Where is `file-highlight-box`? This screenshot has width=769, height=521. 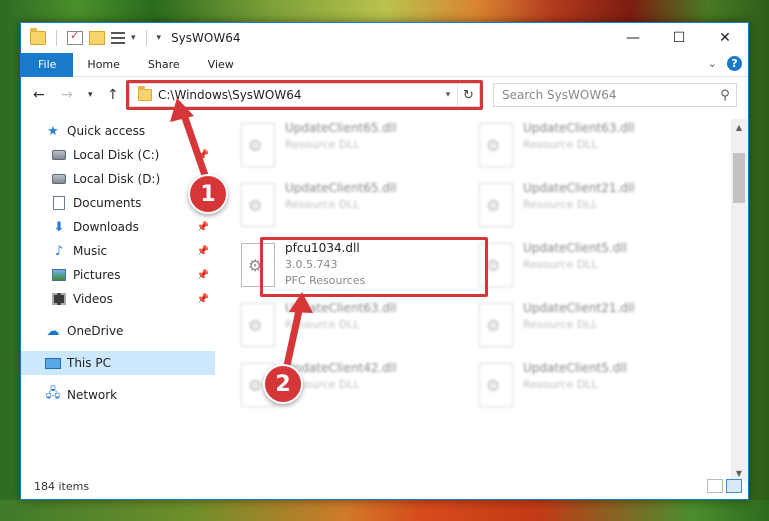
file-highlight-box is located at coordinates (374, 267).